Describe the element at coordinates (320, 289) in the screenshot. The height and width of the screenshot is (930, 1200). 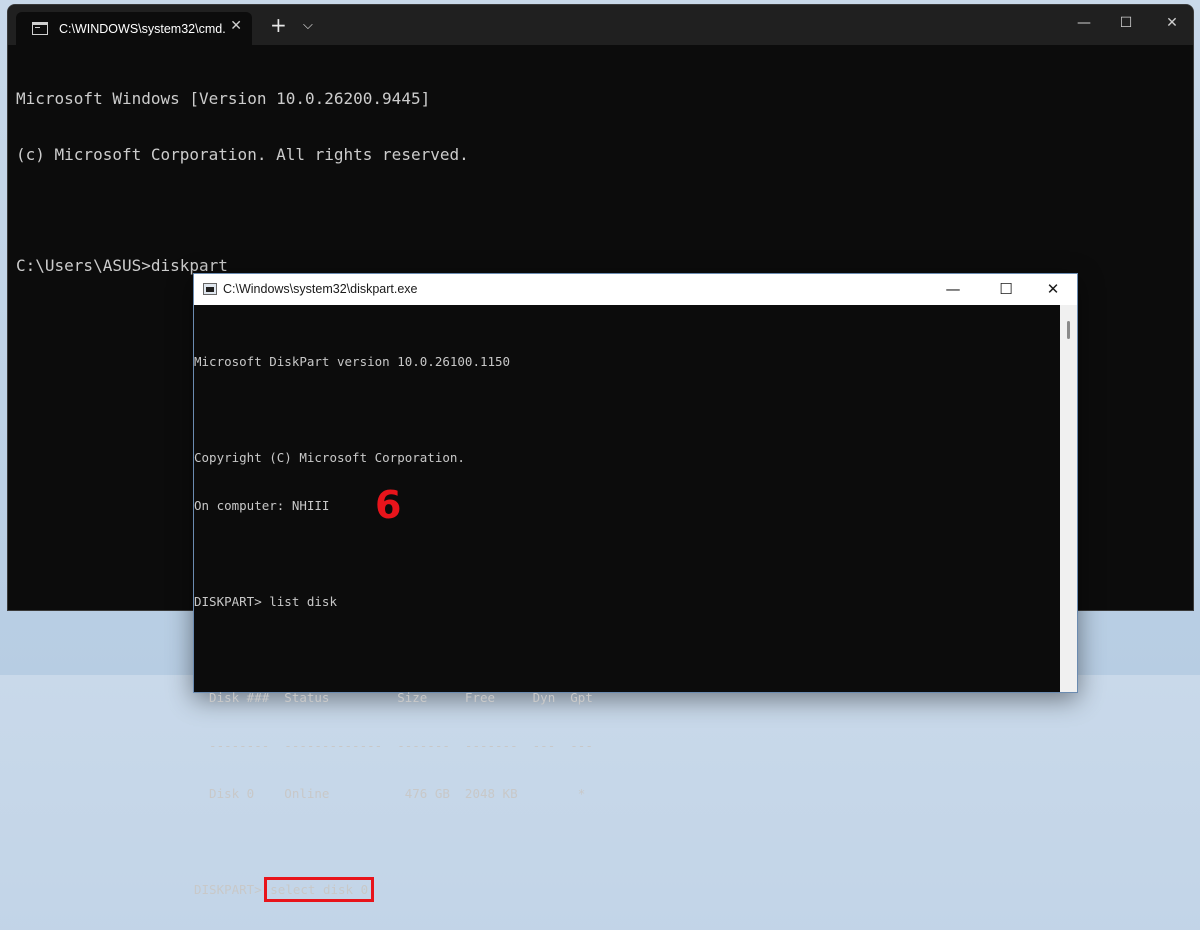
I see `diskpart-title: C:\Windows\system32\diskpart.exe` at that location.